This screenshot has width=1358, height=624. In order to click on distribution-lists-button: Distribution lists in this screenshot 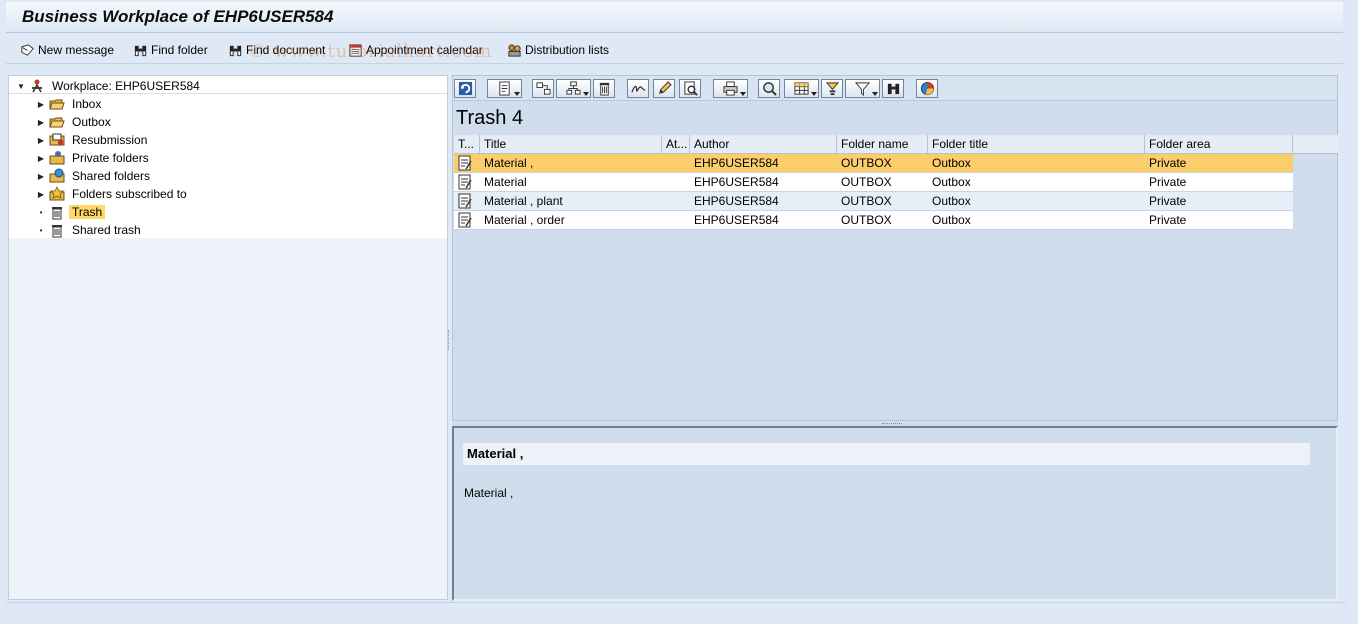, I will do `click(558, 50)`.